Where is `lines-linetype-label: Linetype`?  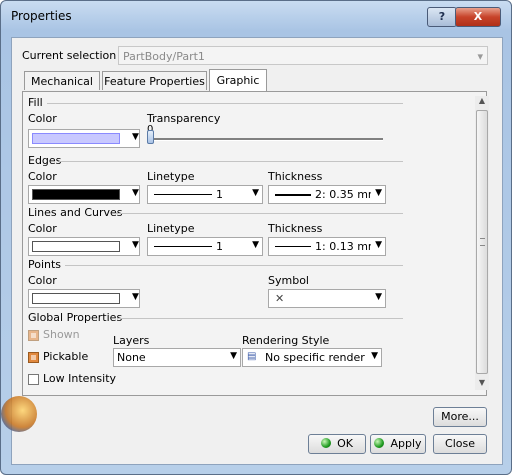 lines-linetype-label: Linetype is located at coordinates (171, 228).